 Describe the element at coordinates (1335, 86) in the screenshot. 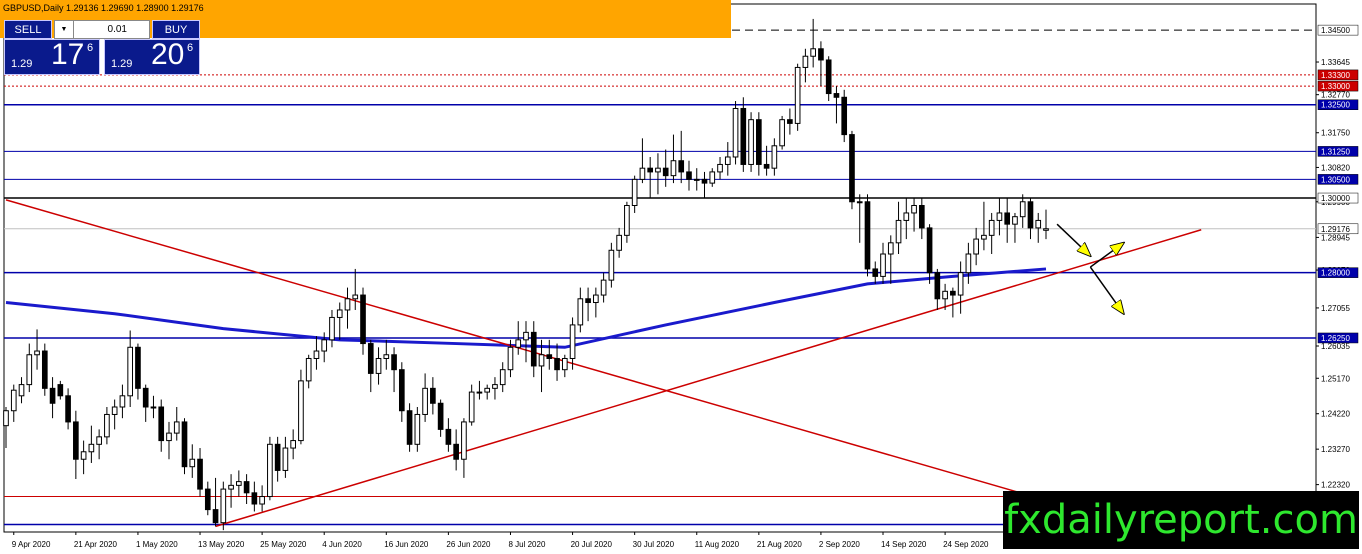

I see `price-label: 1.33000` at that location.